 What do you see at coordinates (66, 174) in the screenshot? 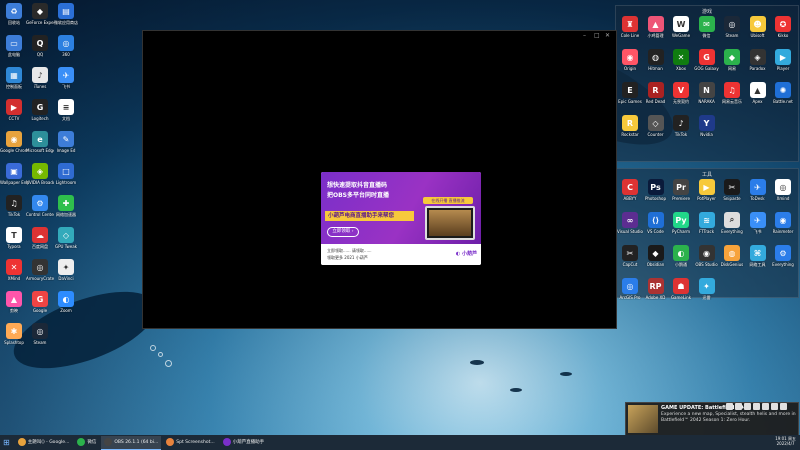
I see `desktop-shortcut: □ Lightroom` at bounding box center [66, 174].